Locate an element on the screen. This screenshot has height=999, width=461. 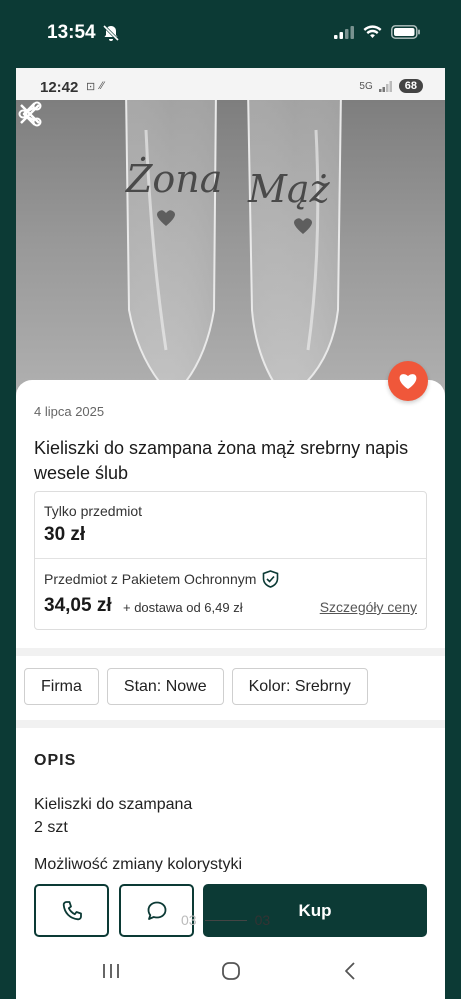
android-nav-bar is located at coordinates (230, 970).